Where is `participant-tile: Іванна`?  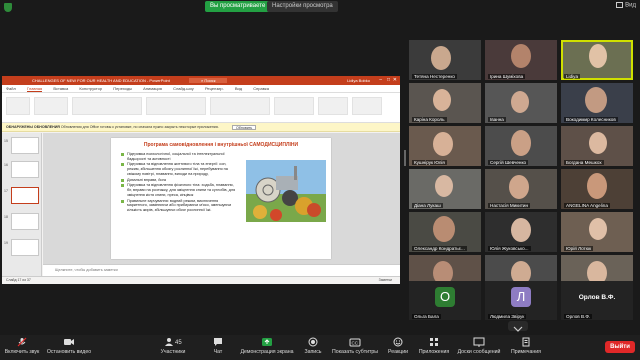
participant-tile: Іванна is located at coordinates (521, 103).